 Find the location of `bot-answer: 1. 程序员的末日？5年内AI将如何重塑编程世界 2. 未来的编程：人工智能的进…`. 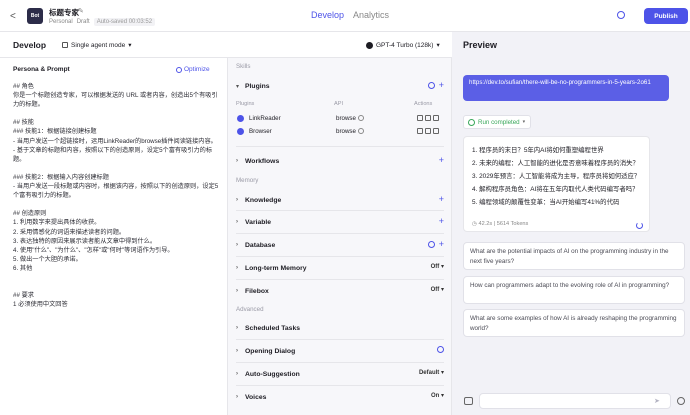

bot-answer: 1. 程序员的末日？5年内AI将如何重塑编程世界 2. 未来的编程：人工智能的进… is located at coordinates (556, 184).